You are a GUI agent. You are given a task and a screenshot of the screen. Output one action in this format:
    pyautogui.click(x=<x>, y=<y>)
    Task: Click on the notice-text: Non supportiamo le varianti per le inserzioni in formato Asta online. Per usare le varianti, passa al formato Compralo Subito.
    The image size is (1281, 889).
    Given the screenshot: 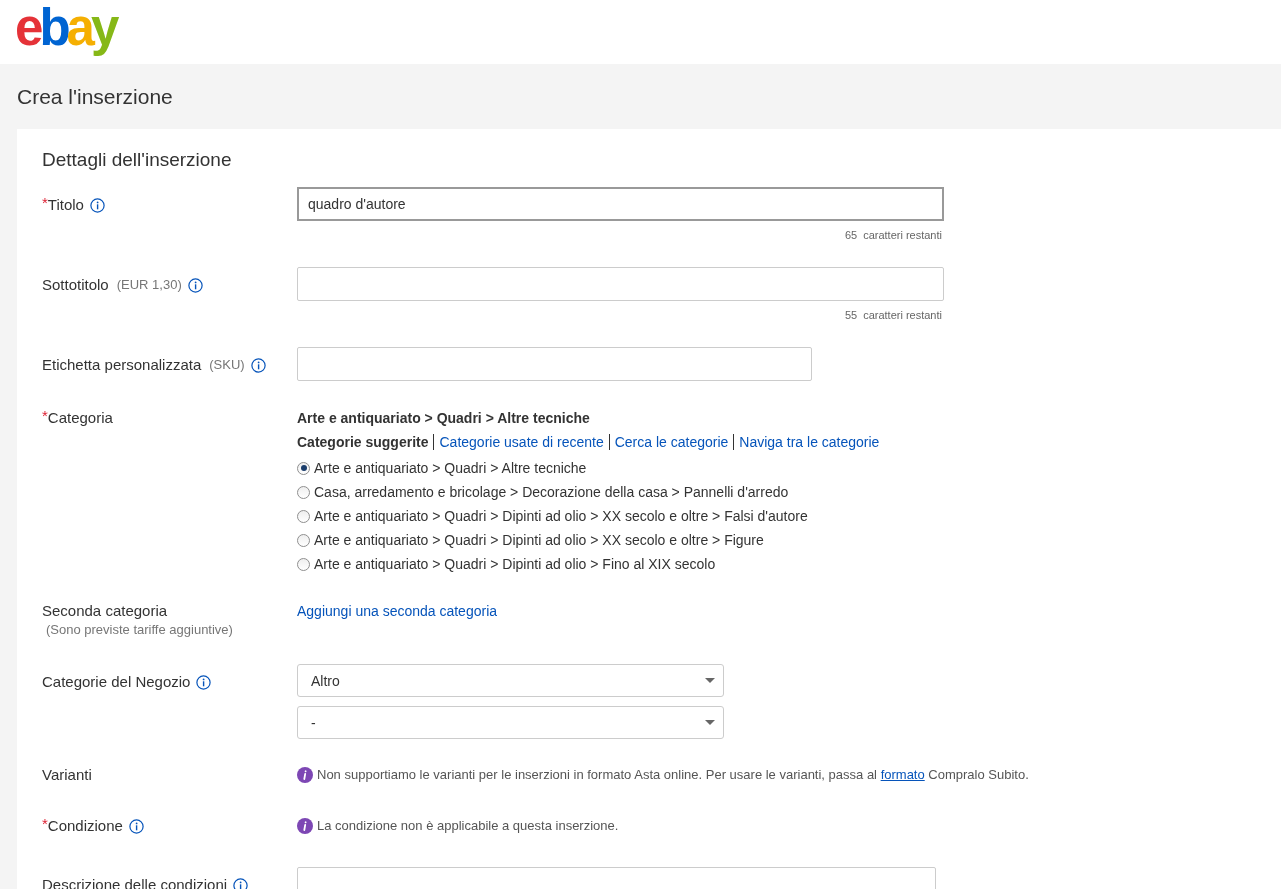 What is the action you would take?
    pyautogui.click(x=673, y=775)
    